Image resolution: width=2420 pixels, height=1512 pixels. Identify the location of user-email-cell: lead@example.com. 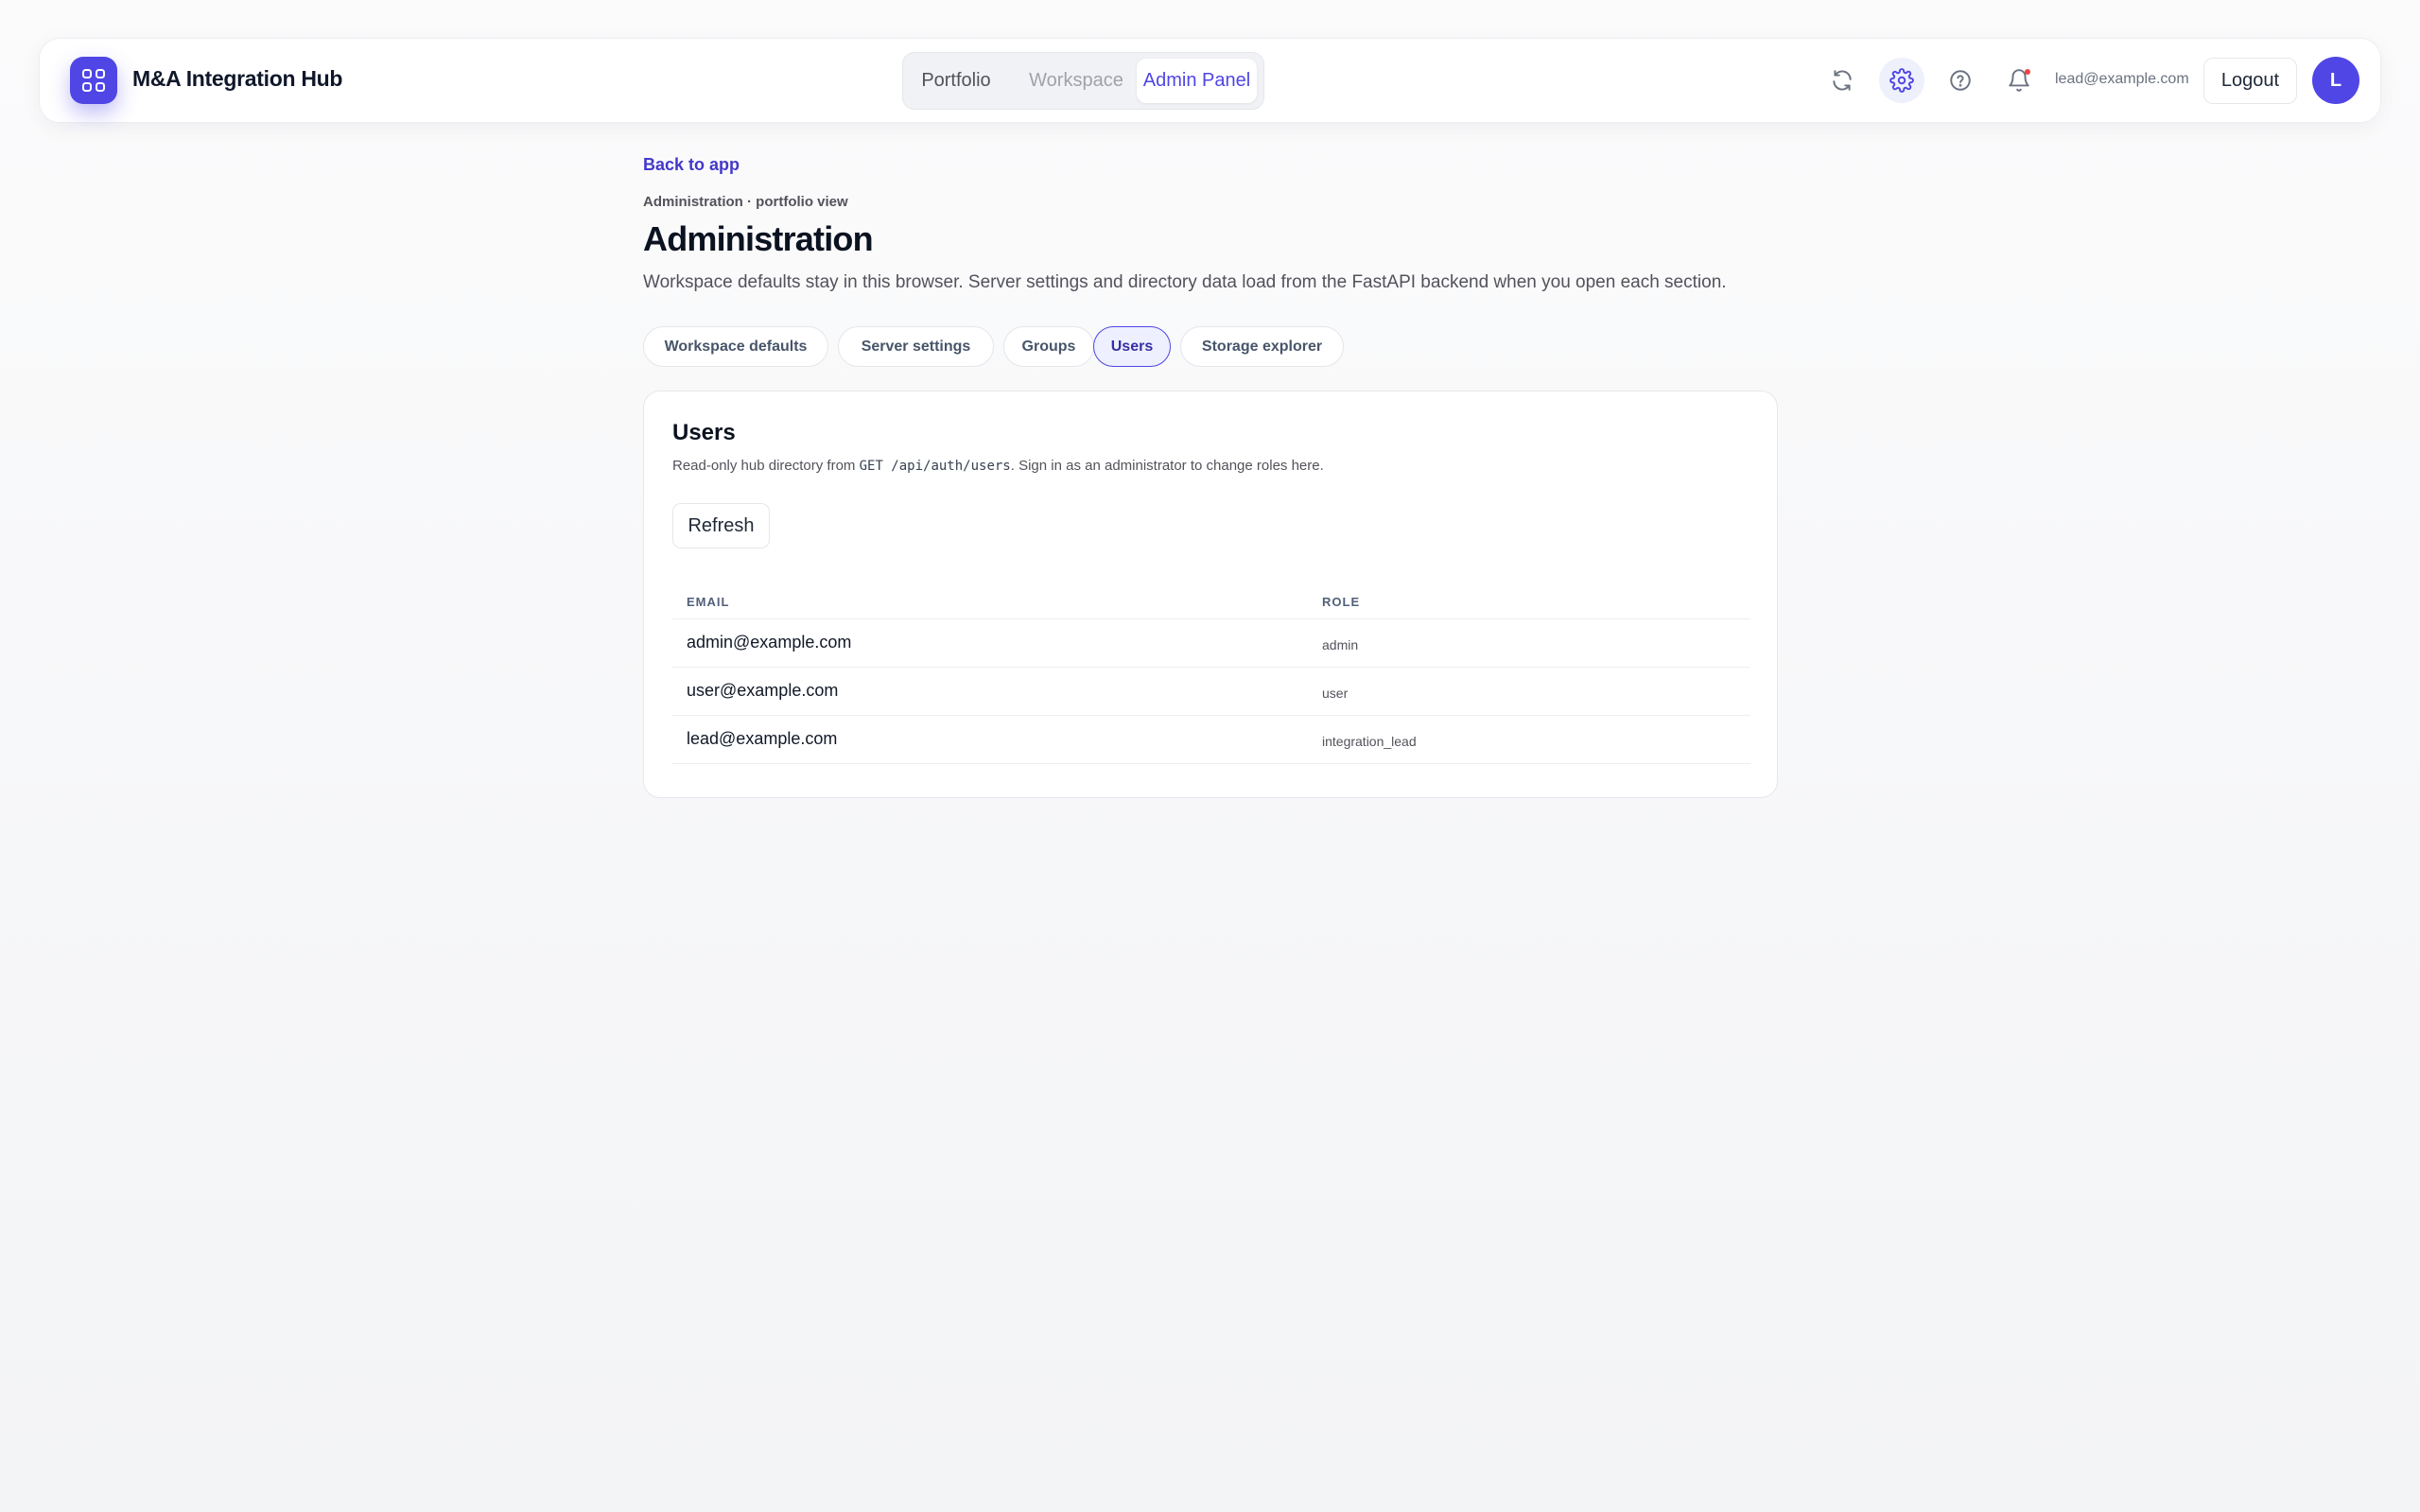
(990, 740).